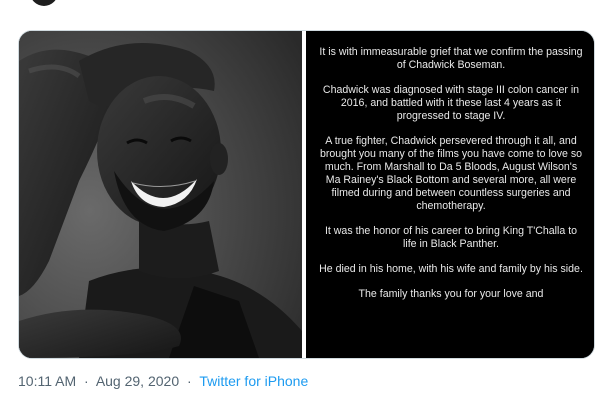 This screenshot has height=394, width=600. I want to click on tweet-date: Aug 29, 2020, so click(137, 381).